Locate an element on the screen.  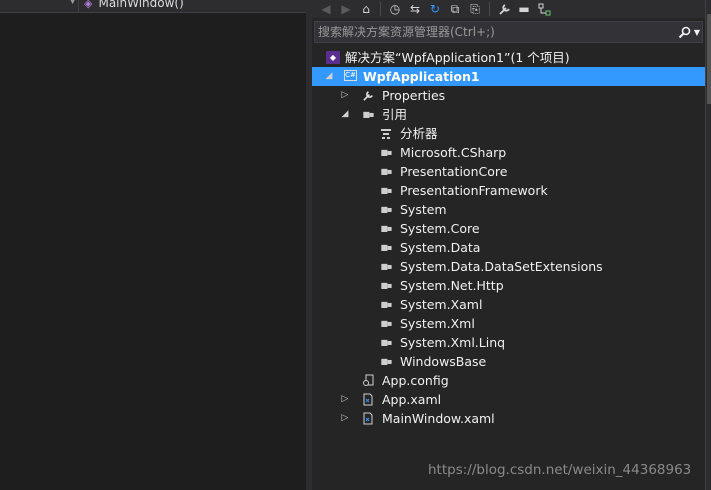
search-button: ▼ is located at coordinates (689, 32).